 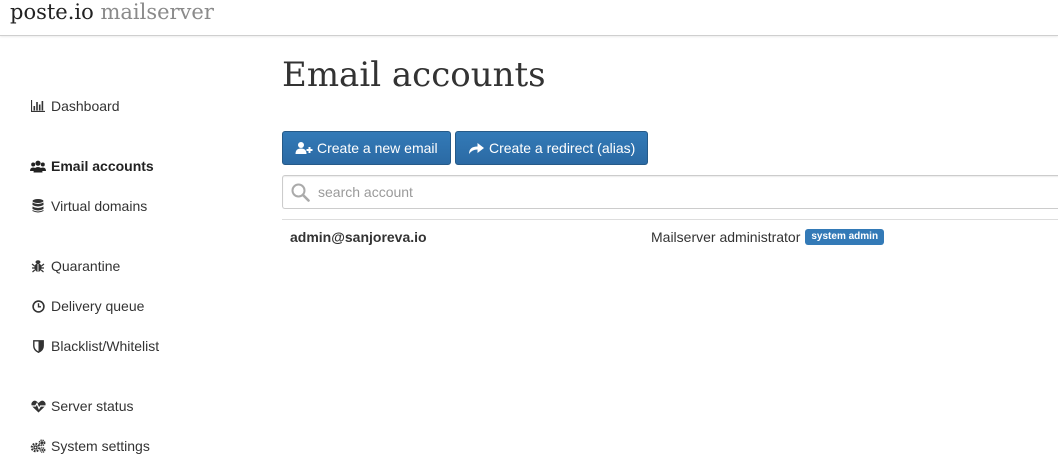 I want to click on account-email-link: admin@sanjoreva.io, so click(x=358, y=237).